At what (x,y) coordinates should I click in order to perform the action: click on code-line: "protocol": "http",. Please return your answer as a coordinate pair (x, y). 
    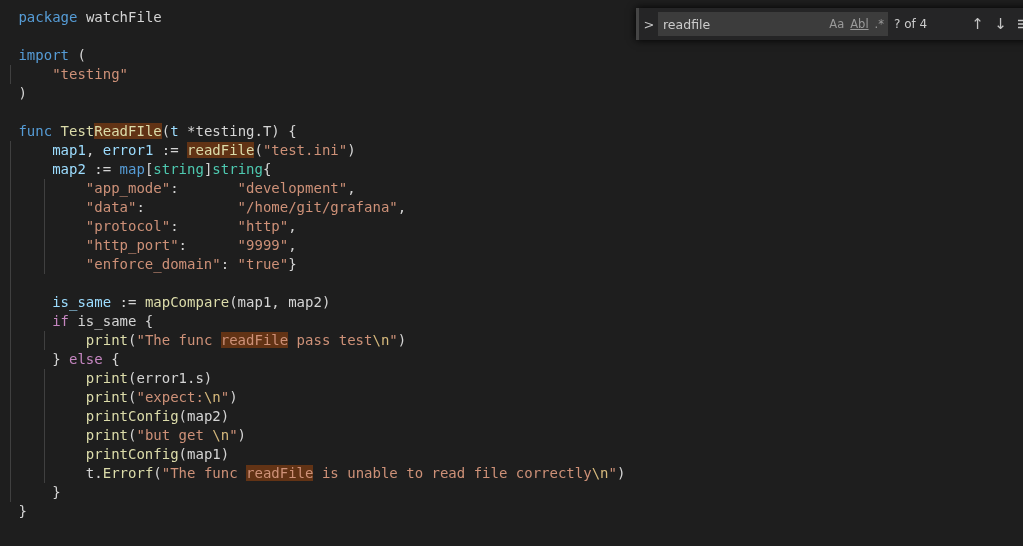
    Looking at the image, I should click on (190, 226).